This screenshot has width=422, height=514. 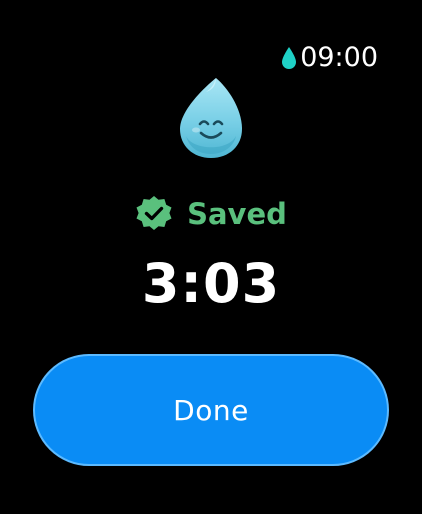 I want to click on saved-status: Saved, so click(x=211, y=214).